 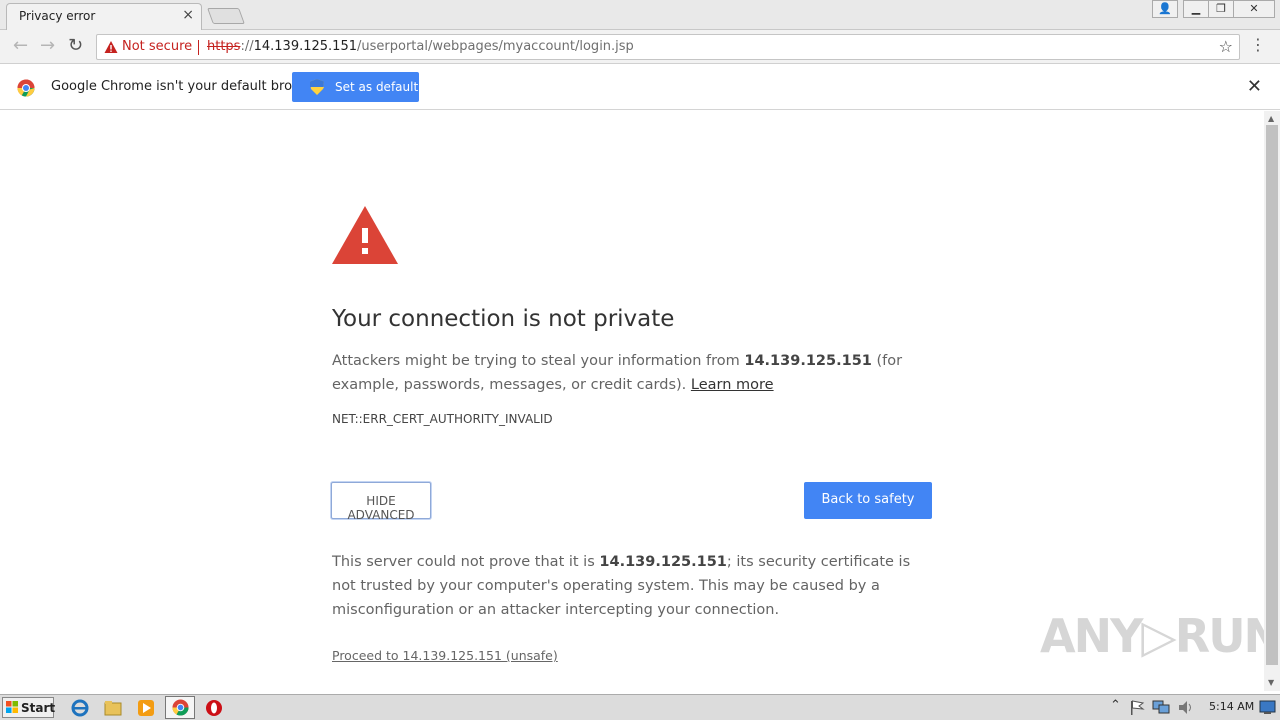 I want to click on back-to-safety-label: Back to safety, so click(x=868, y=499).